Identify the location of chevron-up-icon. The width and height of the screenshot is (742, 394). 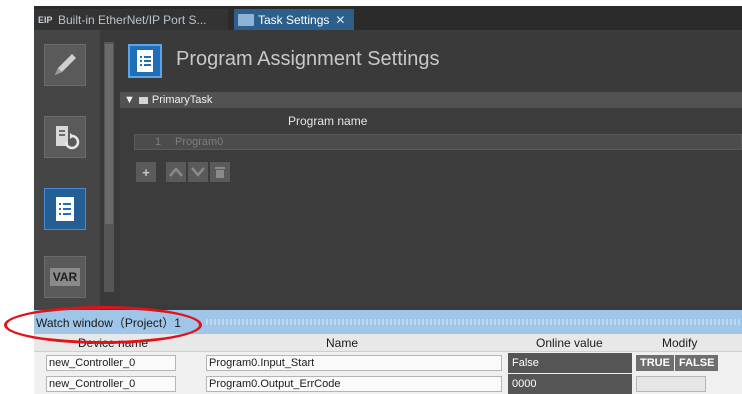
(176, 172).